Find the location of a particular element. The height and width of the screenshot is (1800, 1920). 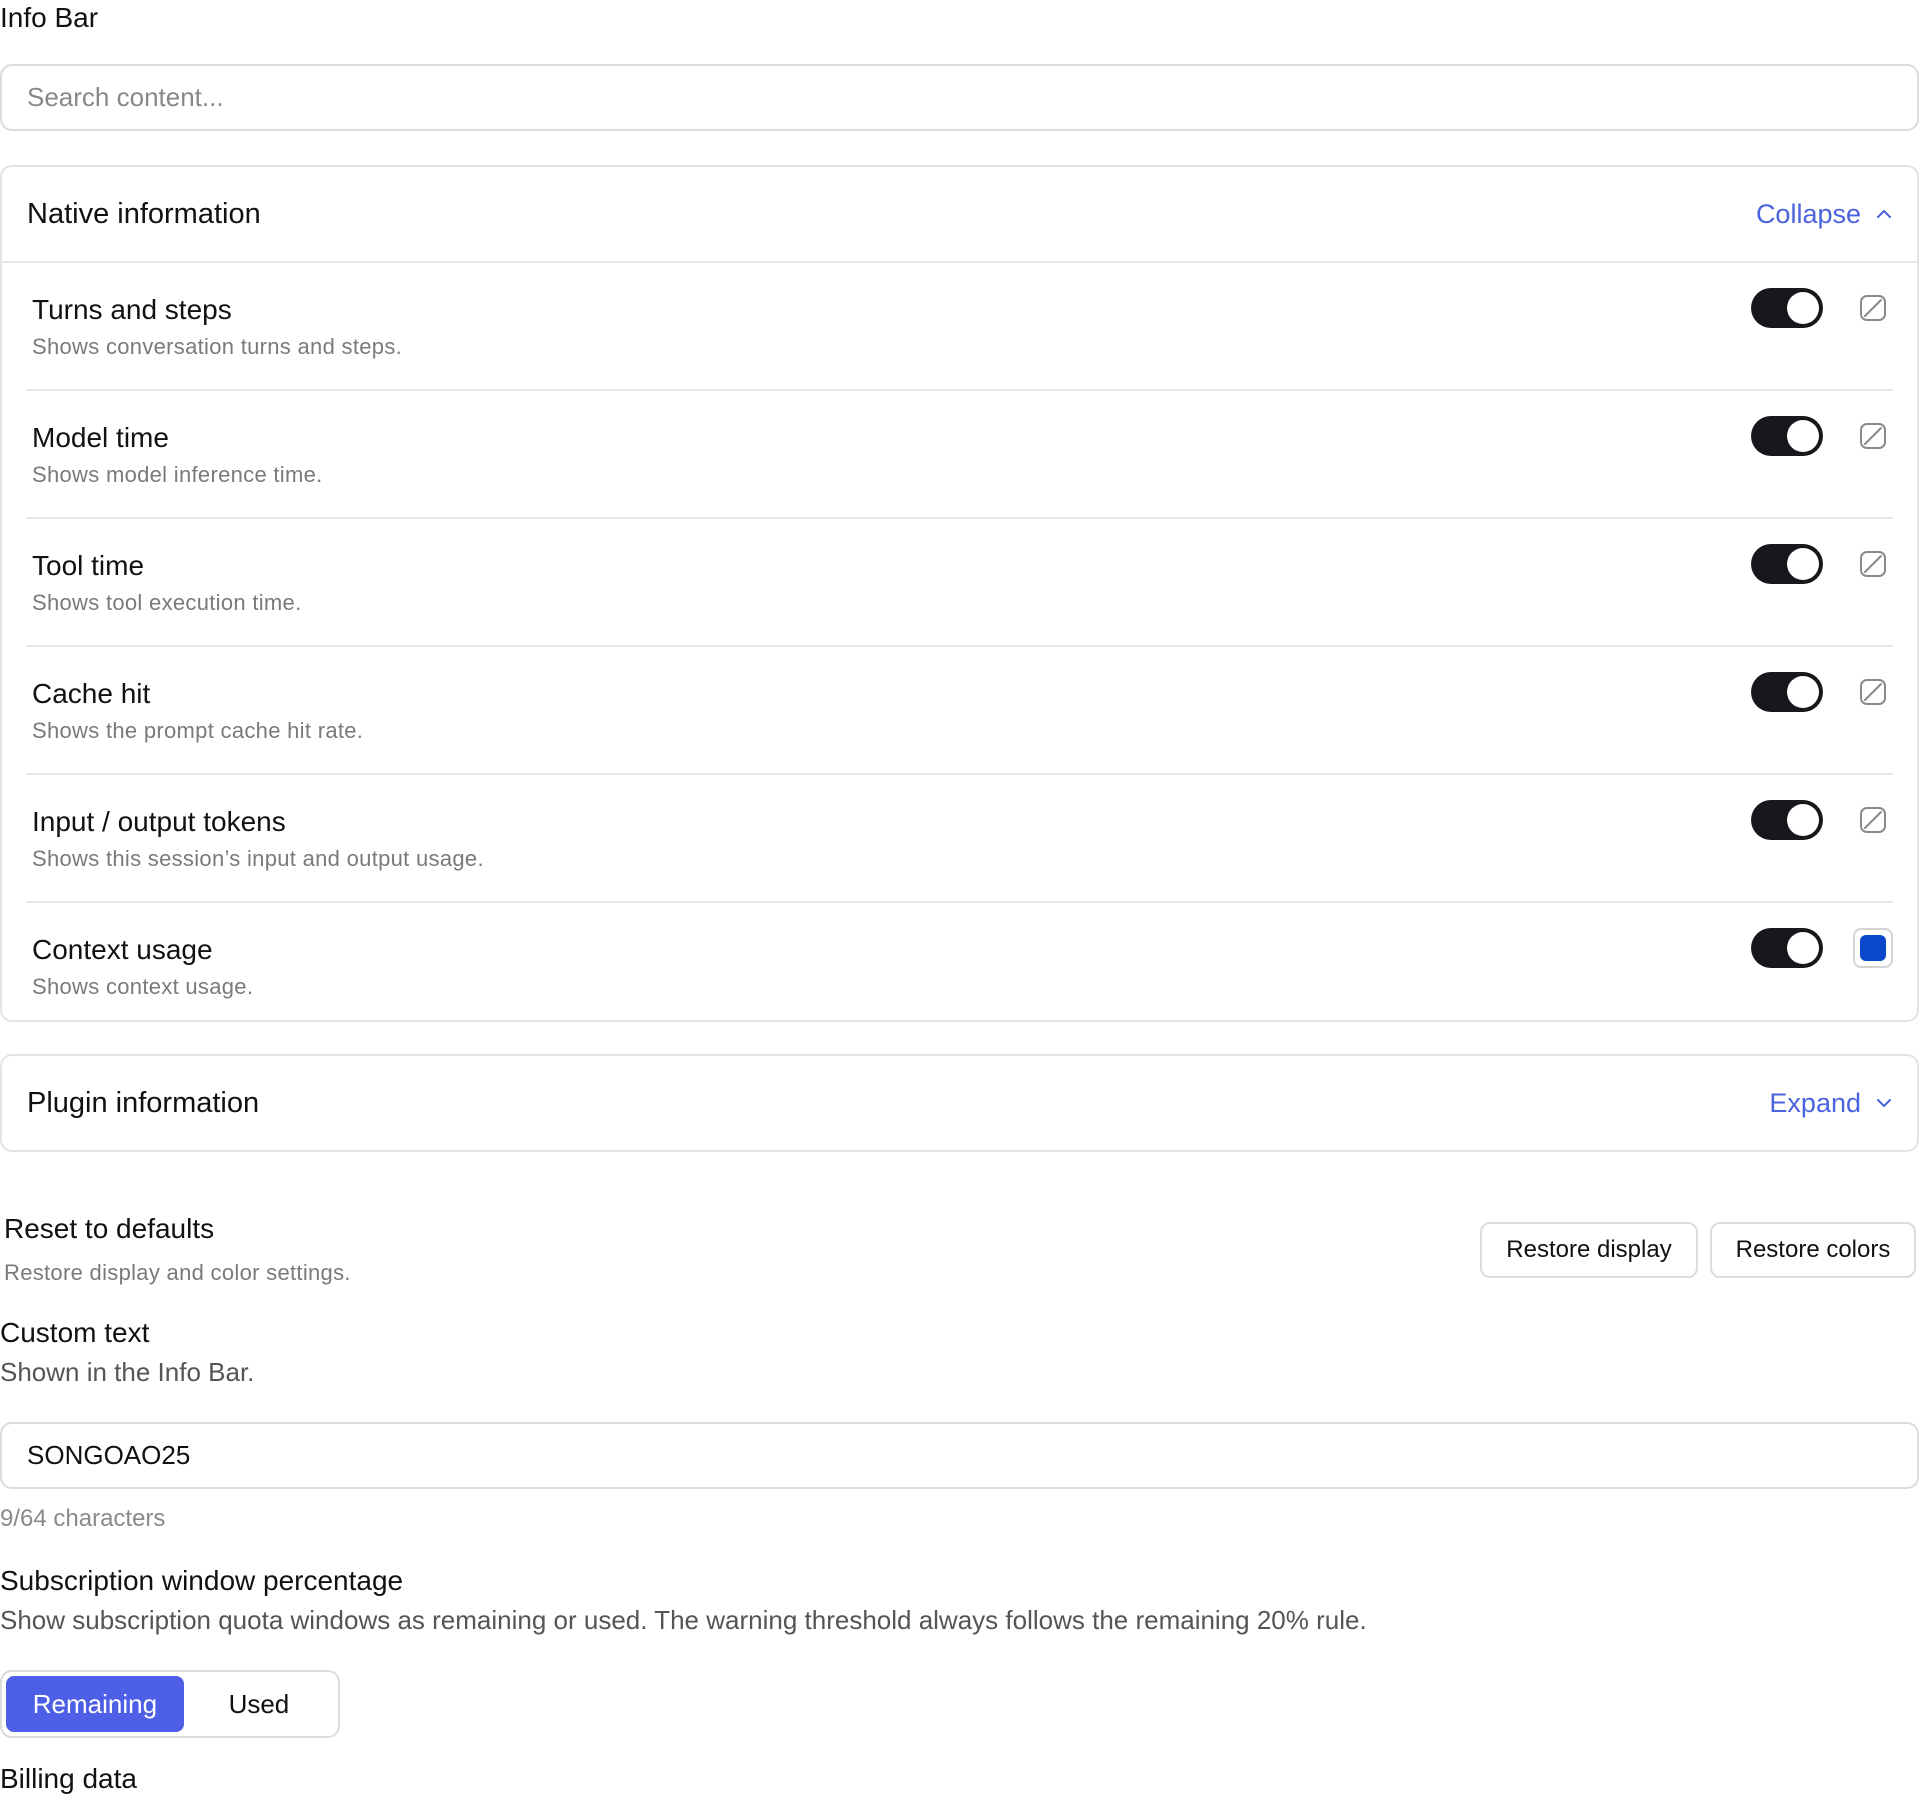

chevron-up-icon is located at coordinates (1884, 214).